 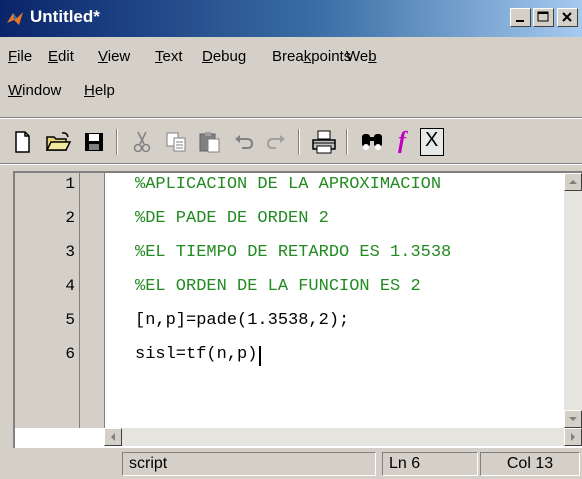 What do you see at coordinates (70, 218) in the screenshot?
I see `line-number: 2` at bounding box center [70, 218].